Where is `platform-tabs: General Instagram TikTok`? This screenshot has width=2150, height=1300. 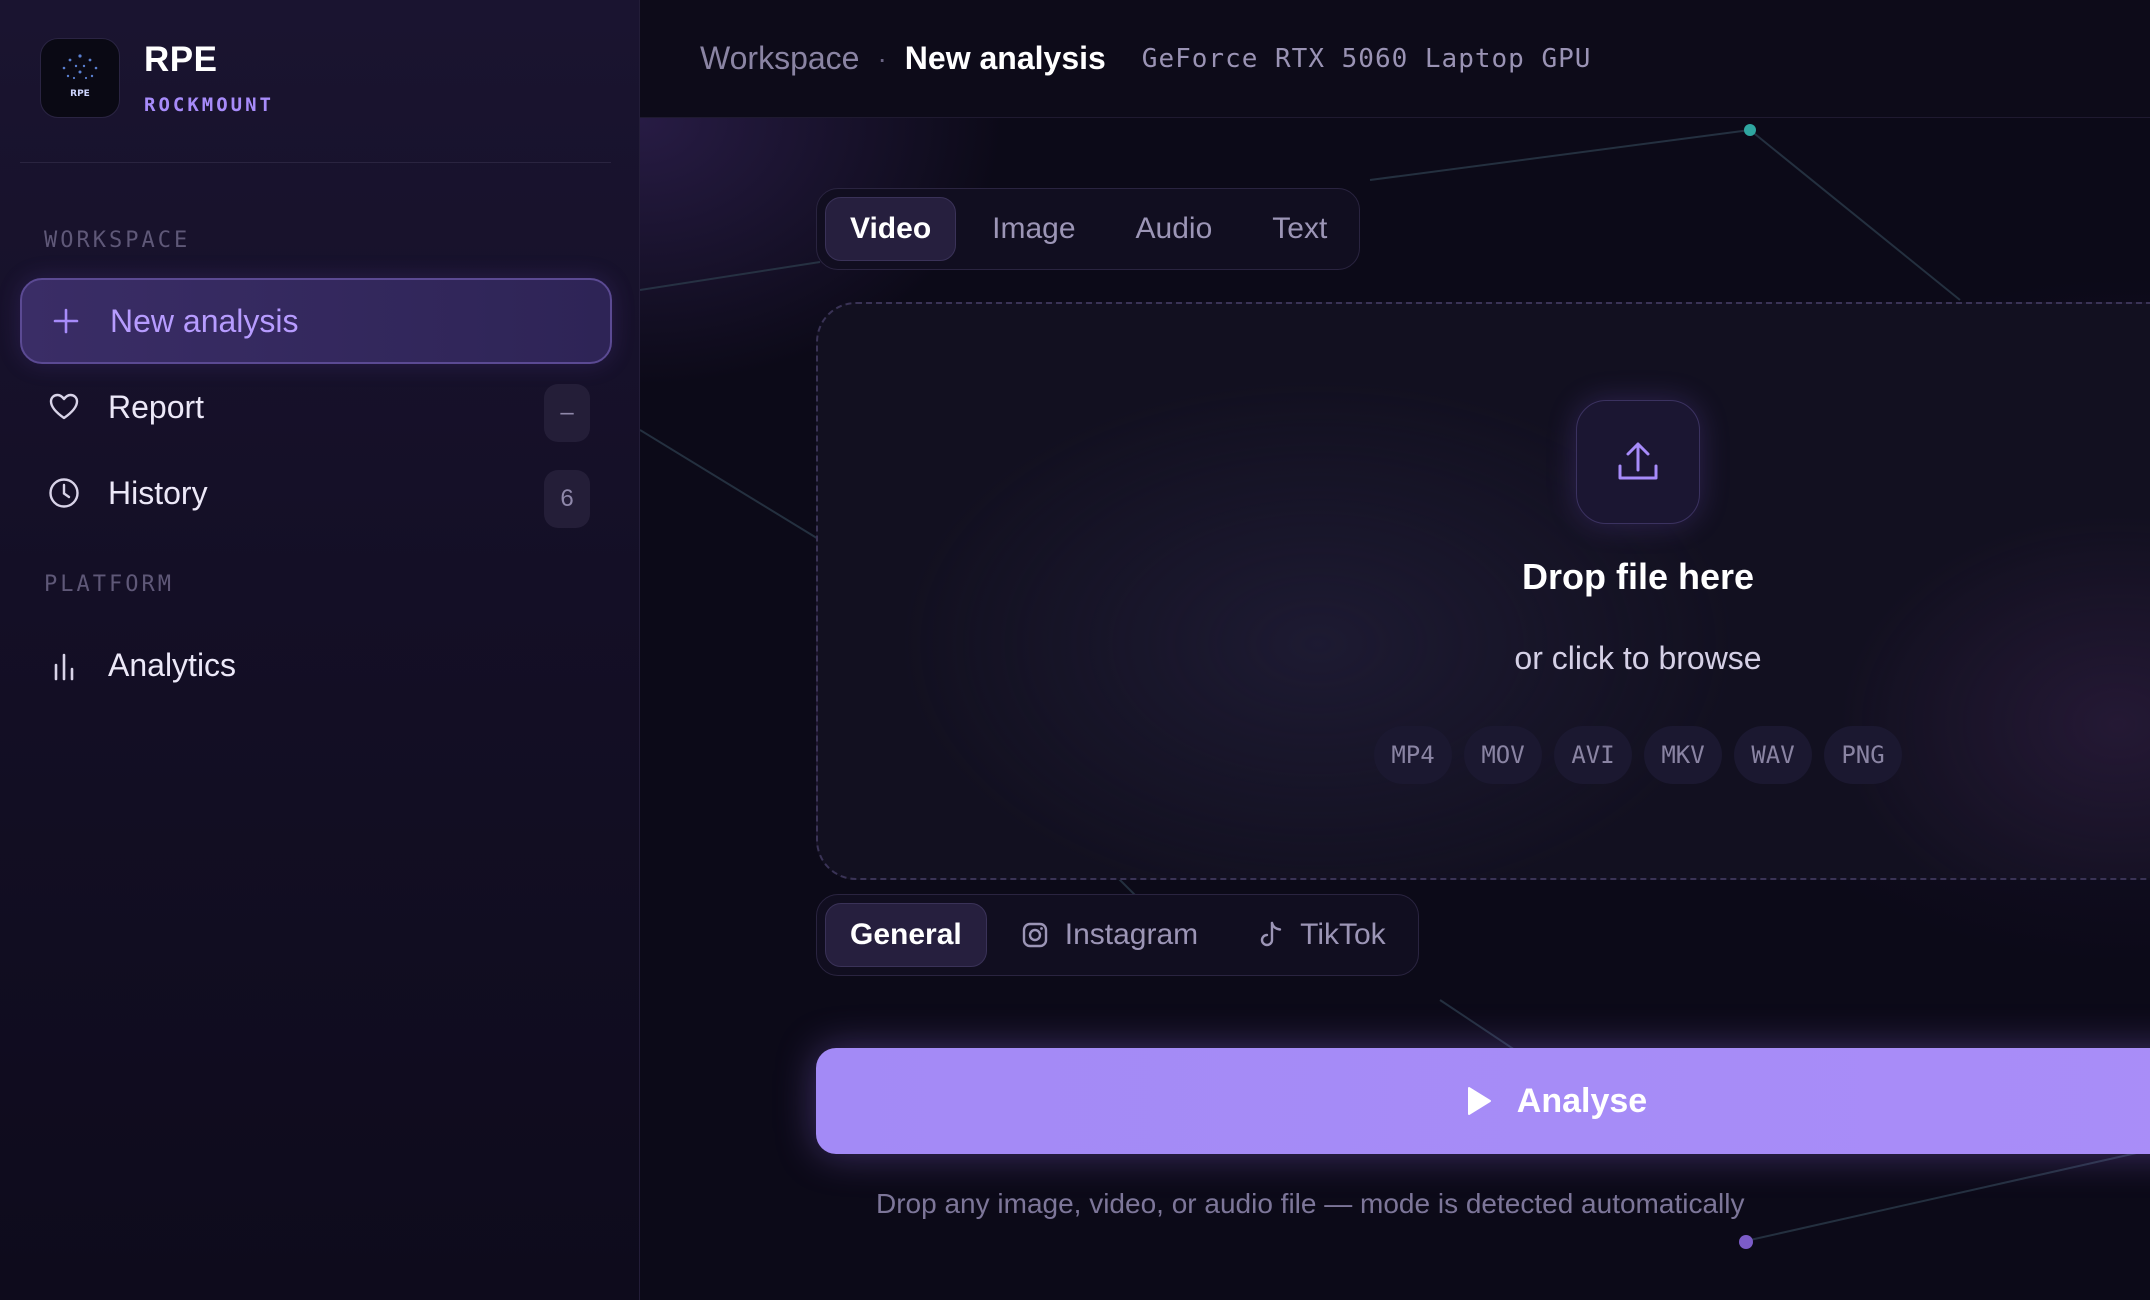 platform-tabs: General Instagram TikTok is located at coordinates (1117, 935).